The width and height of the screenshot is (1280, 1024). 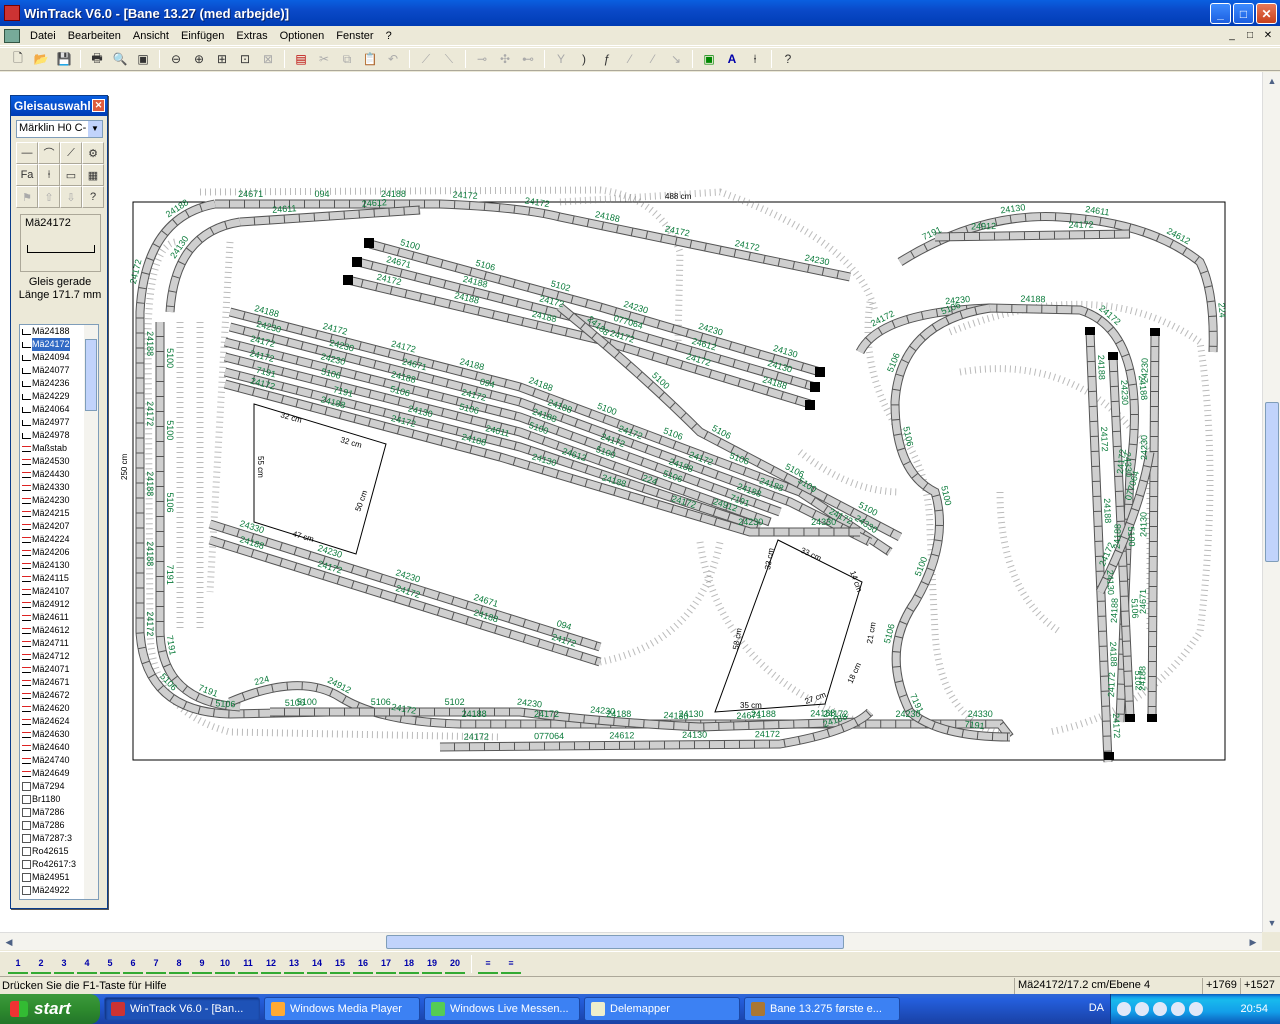 What do you see at coordinates (342, 1009) in the screenshot?
I see `task-media-player: Windows Media Player` at bounding box center [342, 1009].